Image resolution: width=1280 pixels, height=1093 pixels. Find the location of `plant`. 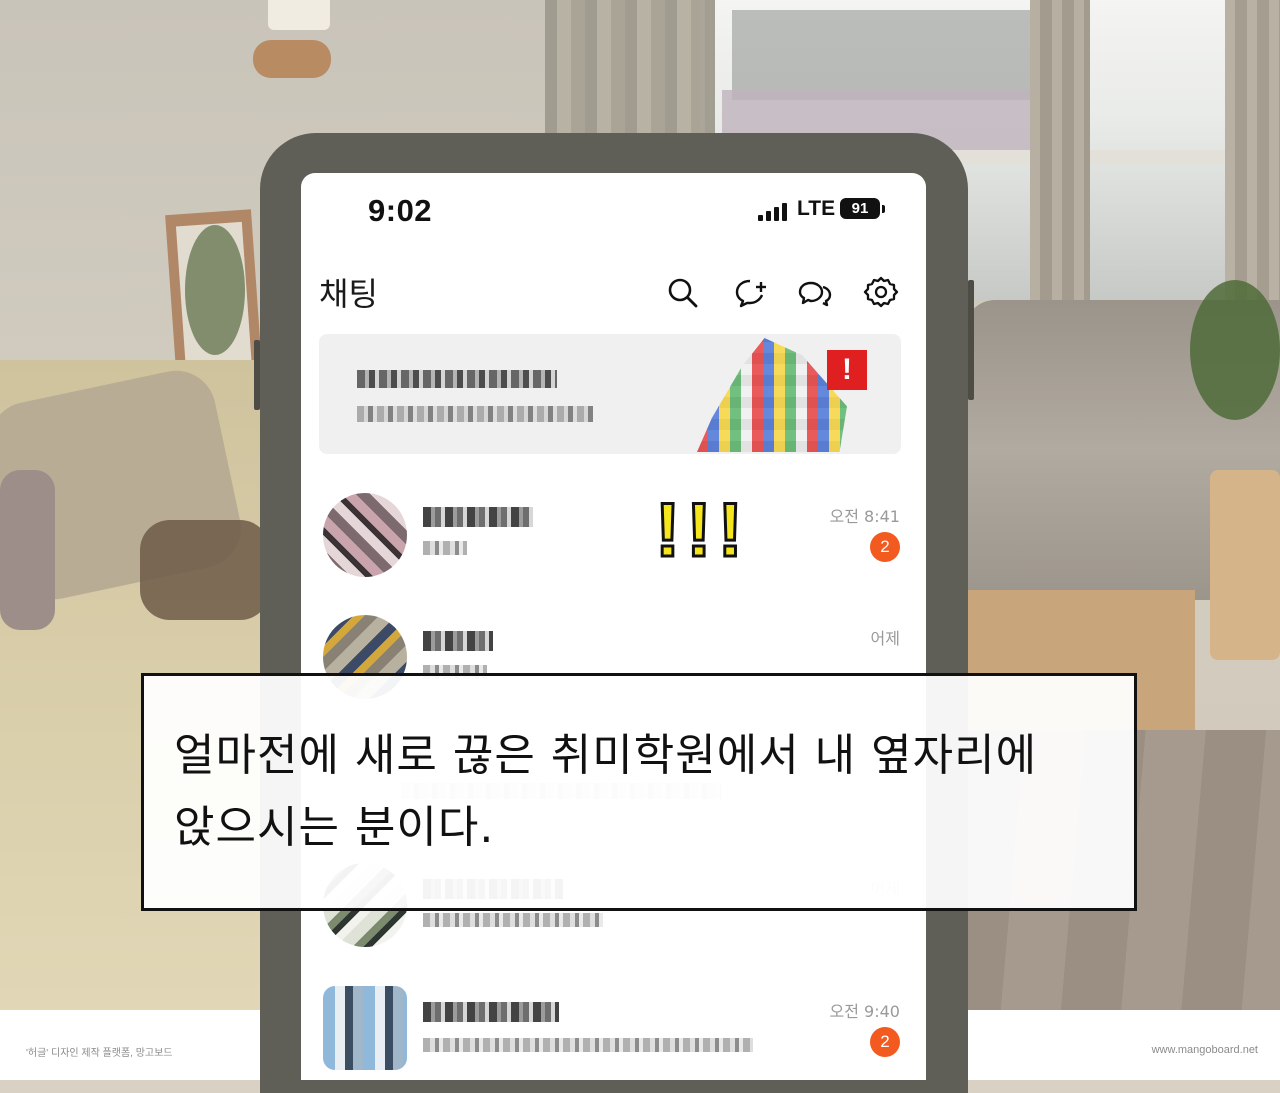

plant is located at coordinates (1235, 350).